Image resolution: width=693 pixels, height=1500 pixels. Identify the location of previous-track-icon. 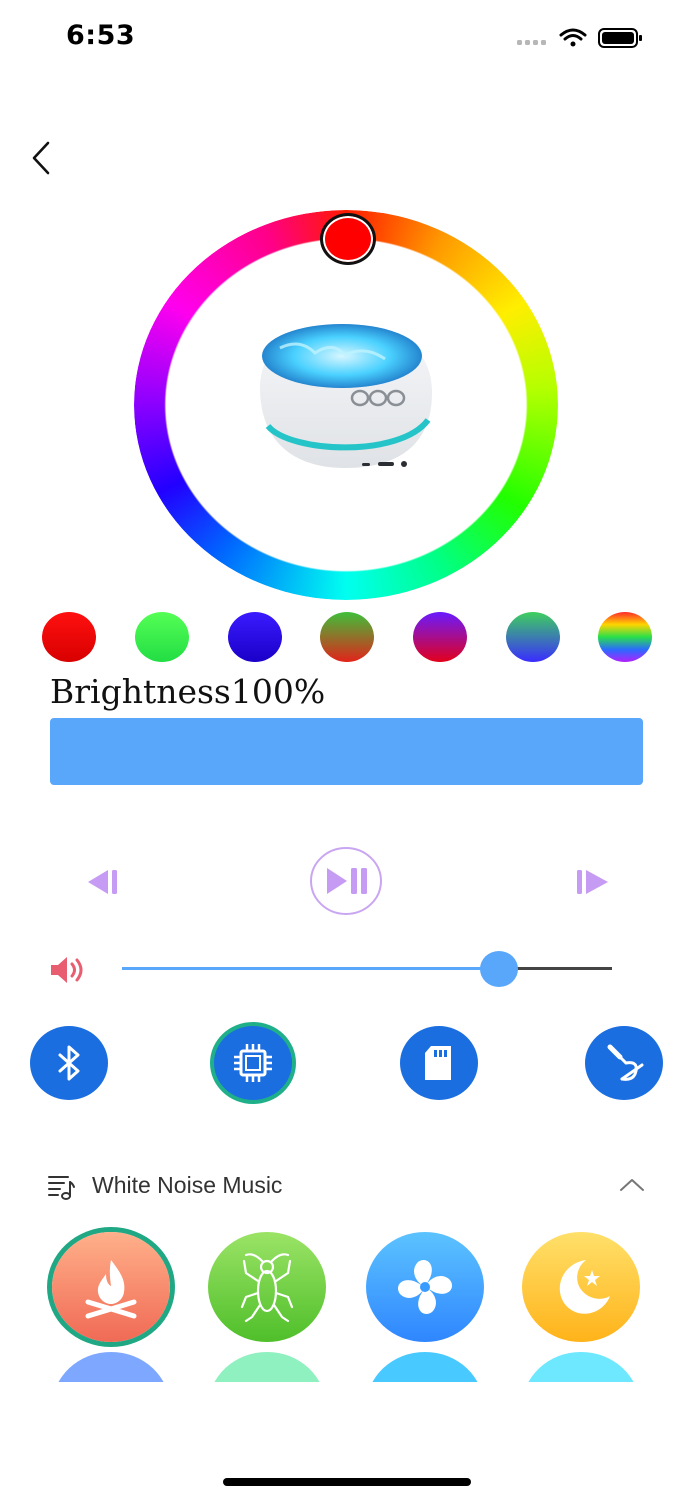
(104, 882).